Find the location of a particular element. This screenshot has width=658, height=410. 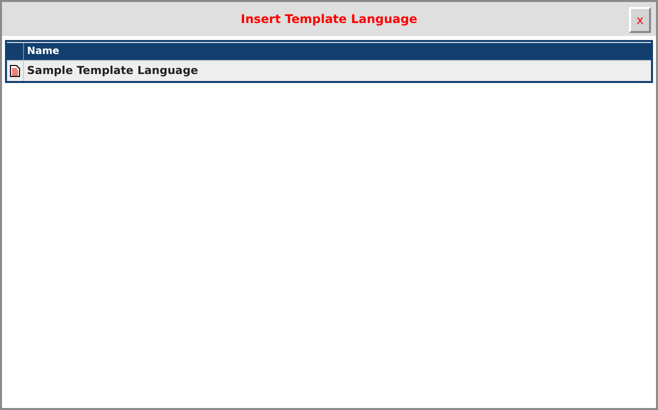

document-icon is located at coordinates (15, 71).